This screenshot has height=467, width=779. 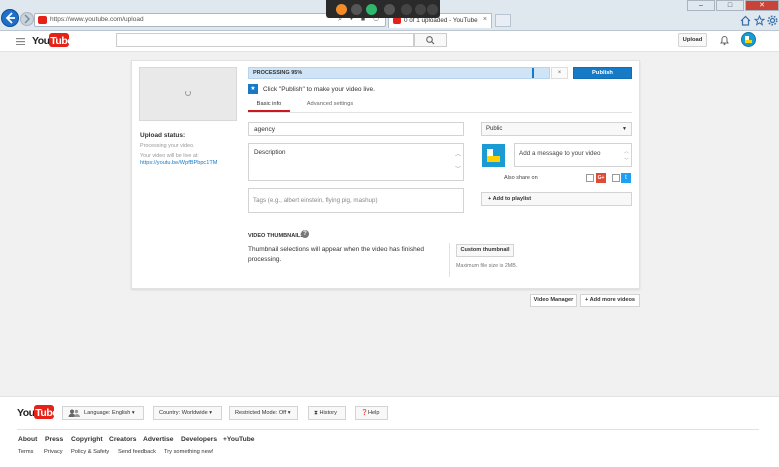 I want to click on tab-advanced-settings: Advanced settings, so click(x=330, y=105).